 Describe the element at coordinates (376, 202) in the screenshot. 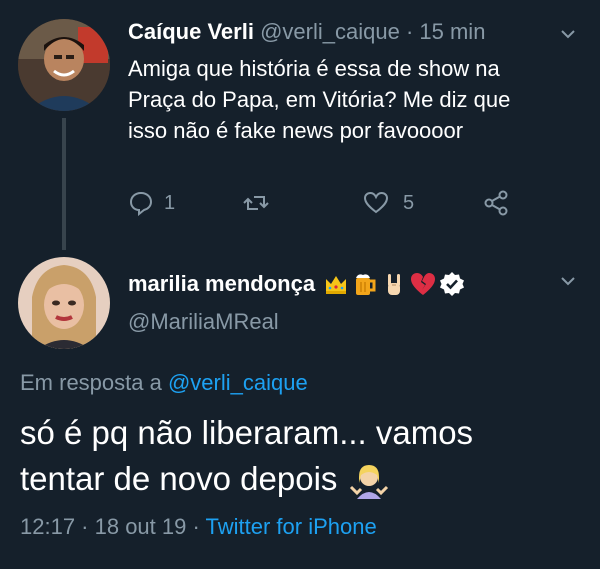

I see `heart-icon` at that location.